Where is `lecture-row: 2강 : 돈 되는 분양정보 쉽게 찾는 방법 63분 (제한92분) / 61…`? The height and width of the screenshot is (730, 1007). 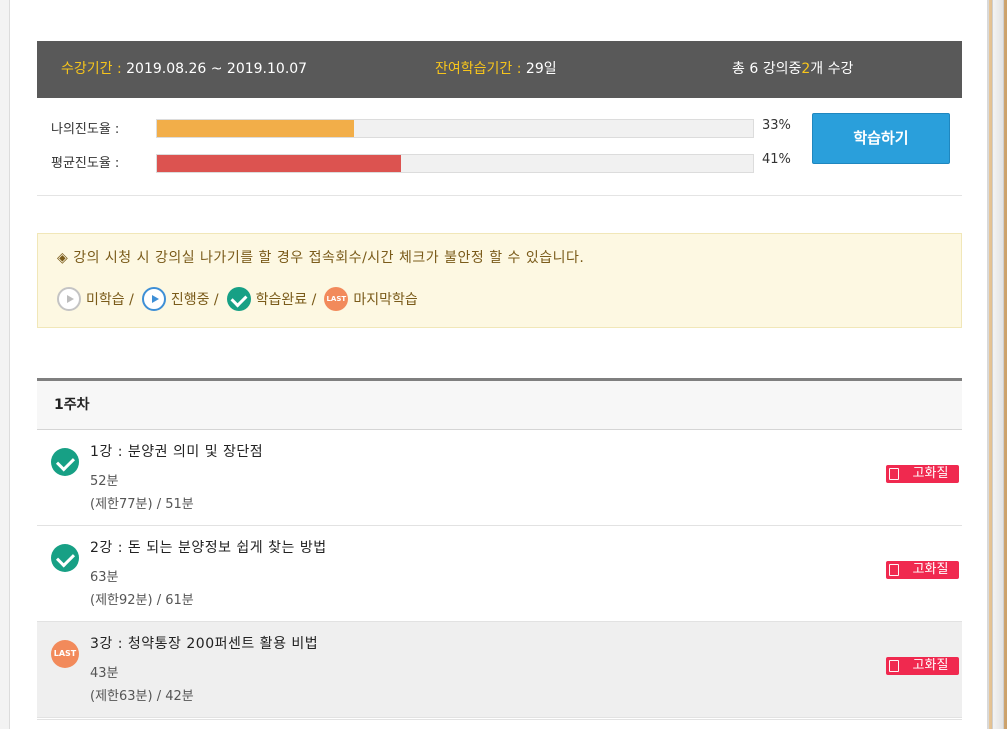
lecture-row: 2강 : 돈 되는 분양정보 쉽게 찾는 방법 63분 (제한92분) / 61… is located at coordinates (499, 574).